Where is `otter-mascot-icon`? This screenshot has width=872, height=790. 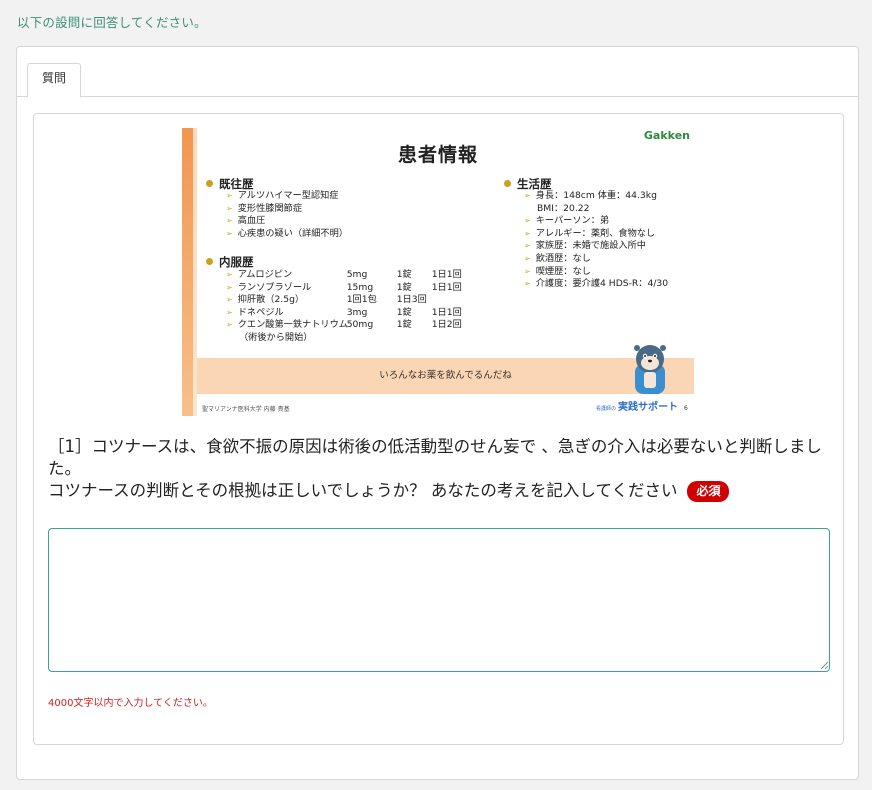 otter-mascot-icon is located at coordinates (650, 369).